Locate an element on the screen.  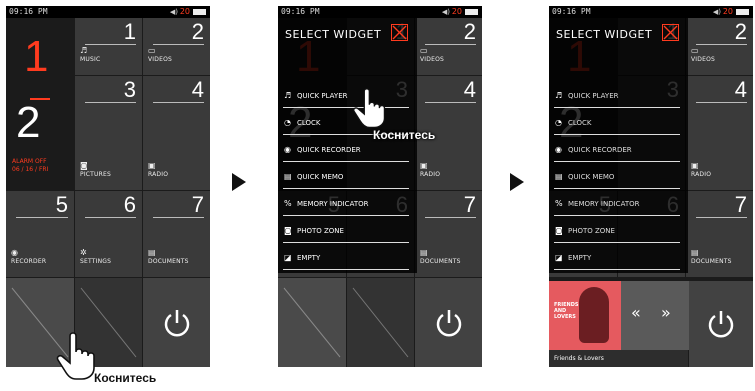
tile-number: 1 is located at coordinates (129, 31).